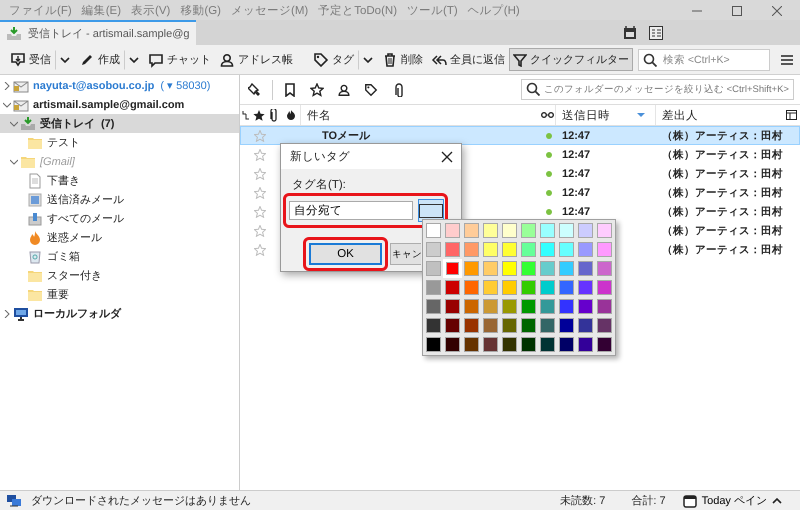  Describe the element at coordinates (320, 156) in the screenshot. I see `dialog-title: 新しいタグ` at that location.